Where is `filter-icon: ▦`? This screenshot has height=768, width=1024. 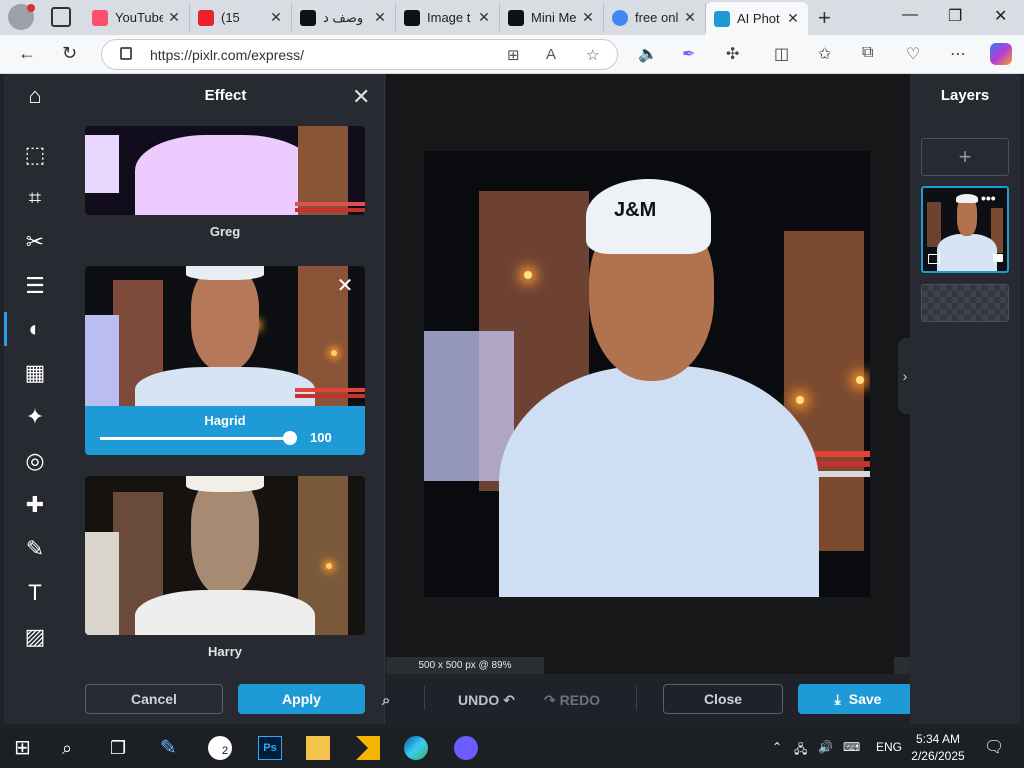
filter-icon: ▦ is located at coordinates (35, 373).